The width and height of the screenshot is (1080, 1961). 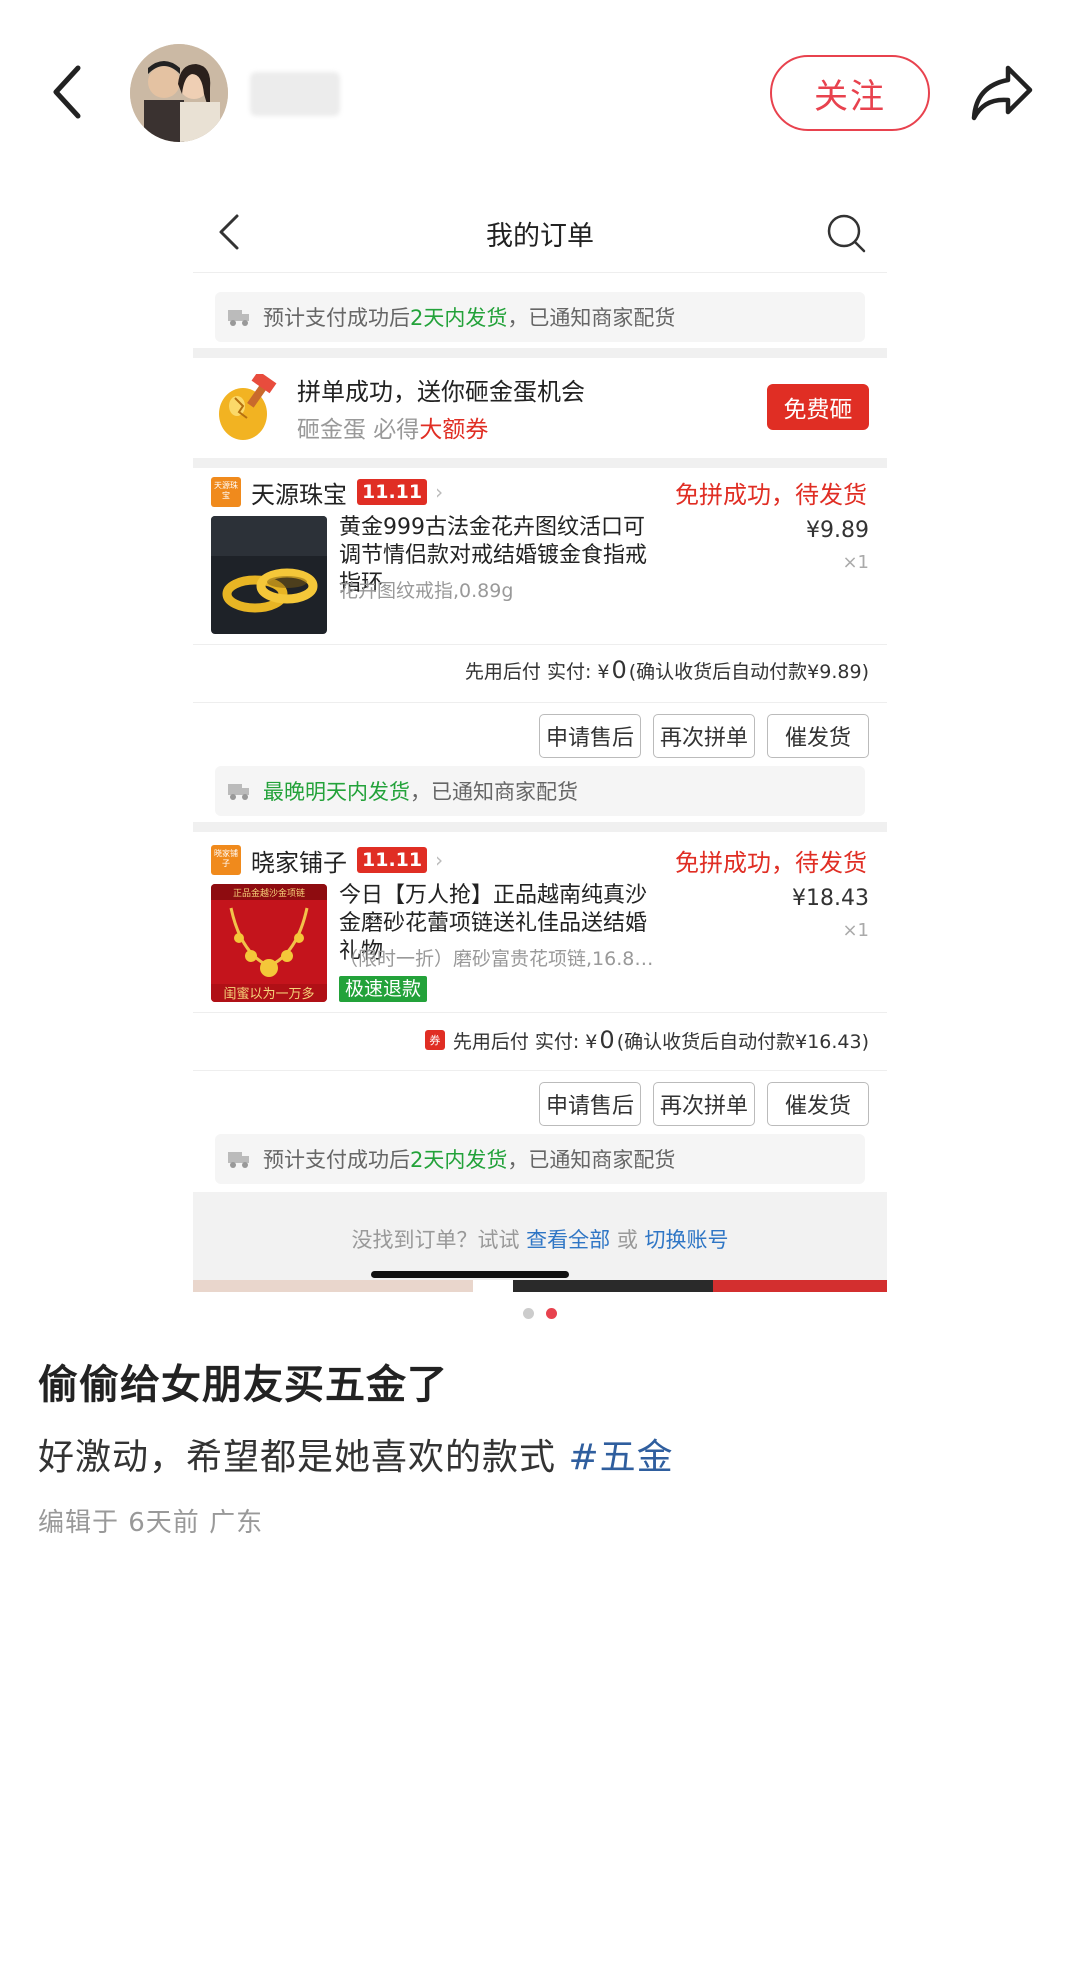 What do you see at coordinates (540, 95) in the screenshot?
I see `post-header: 关注` at bounding box center [540, 95].